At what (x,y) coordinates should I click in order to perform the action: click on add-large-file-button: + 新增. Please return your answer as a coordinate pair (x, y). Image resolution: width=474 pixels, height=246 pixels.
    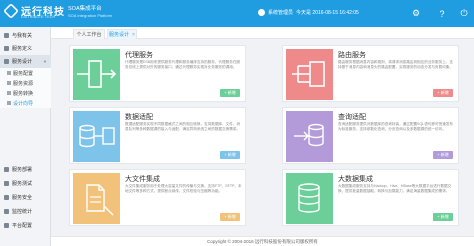
    Looking at the image, I should click on (230, 217).